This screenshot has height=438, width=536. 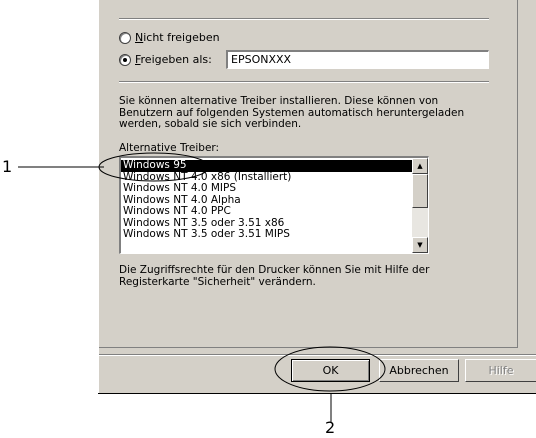 What do you see at coordinates (330, 369) in the screenshot?
I see `callout-2-ellipse` at bounding box center [330, 369].